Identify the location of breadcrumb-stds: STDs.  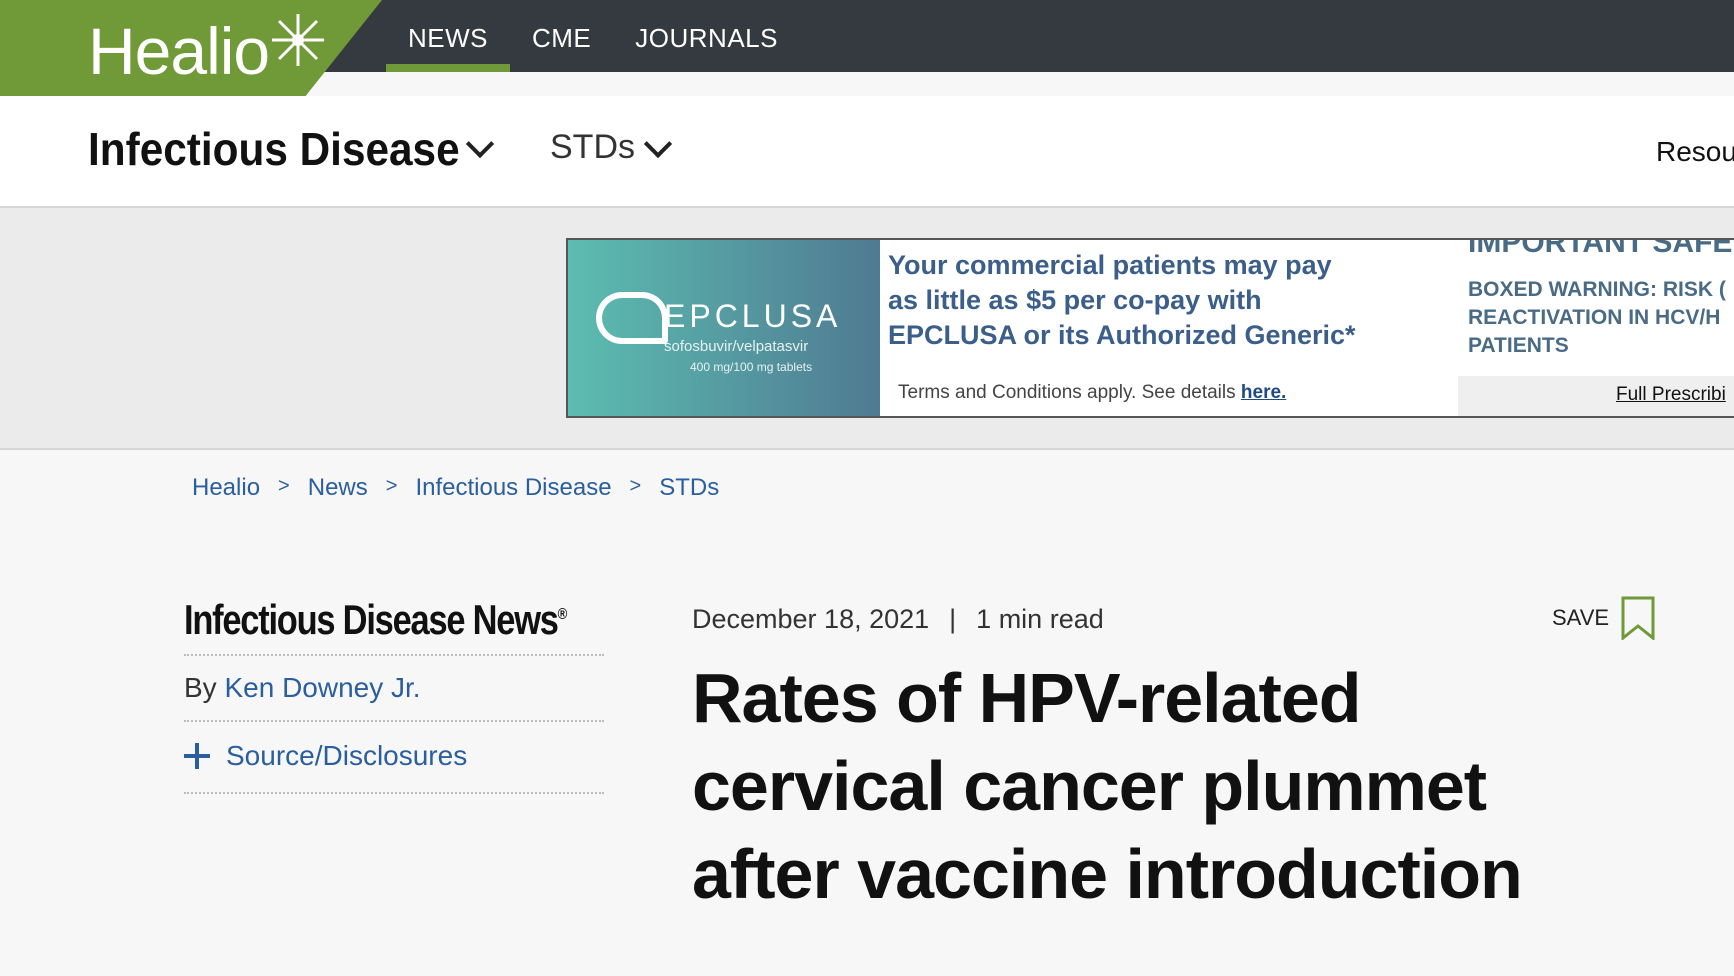
(689, 488).